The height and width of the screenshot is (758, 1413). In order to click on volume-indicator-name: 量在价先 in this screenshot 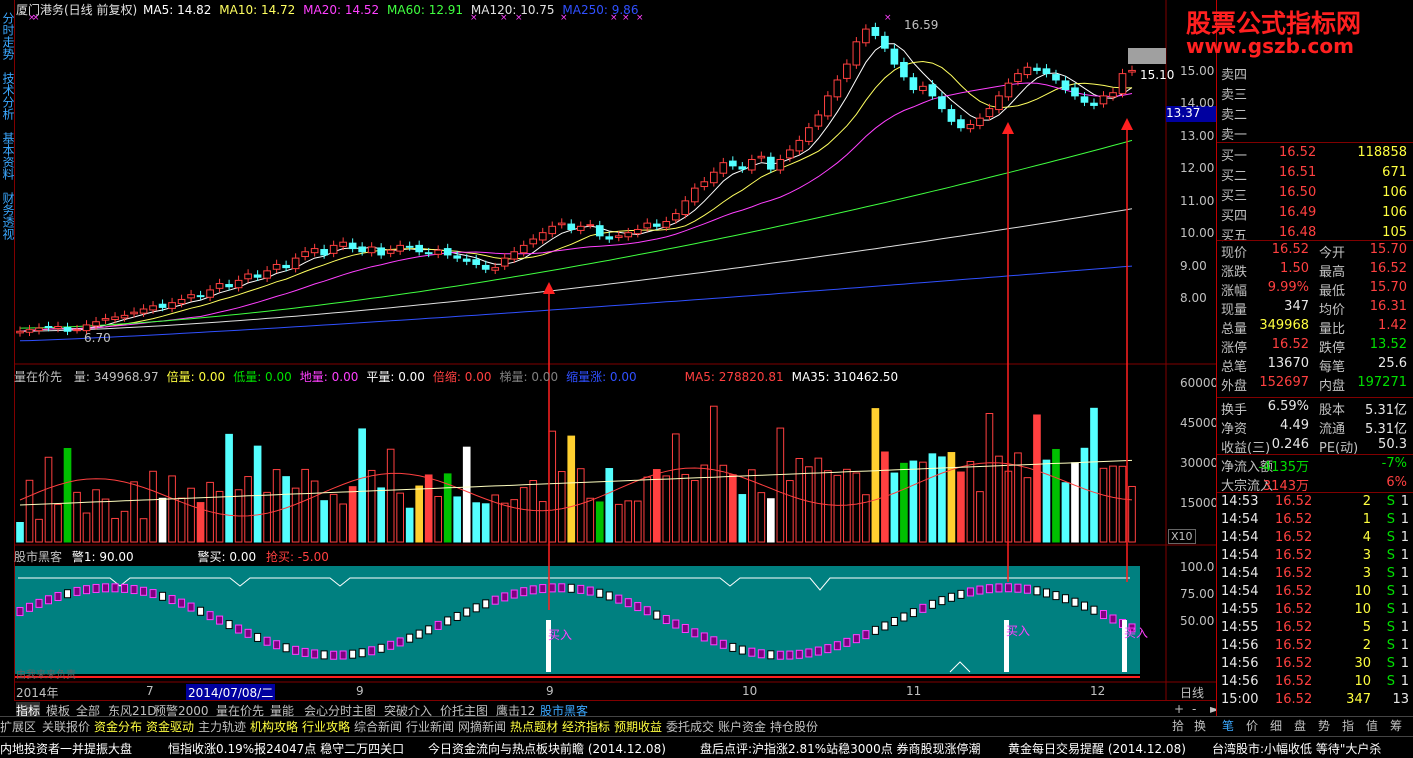, I will do `click(38, 377)`.